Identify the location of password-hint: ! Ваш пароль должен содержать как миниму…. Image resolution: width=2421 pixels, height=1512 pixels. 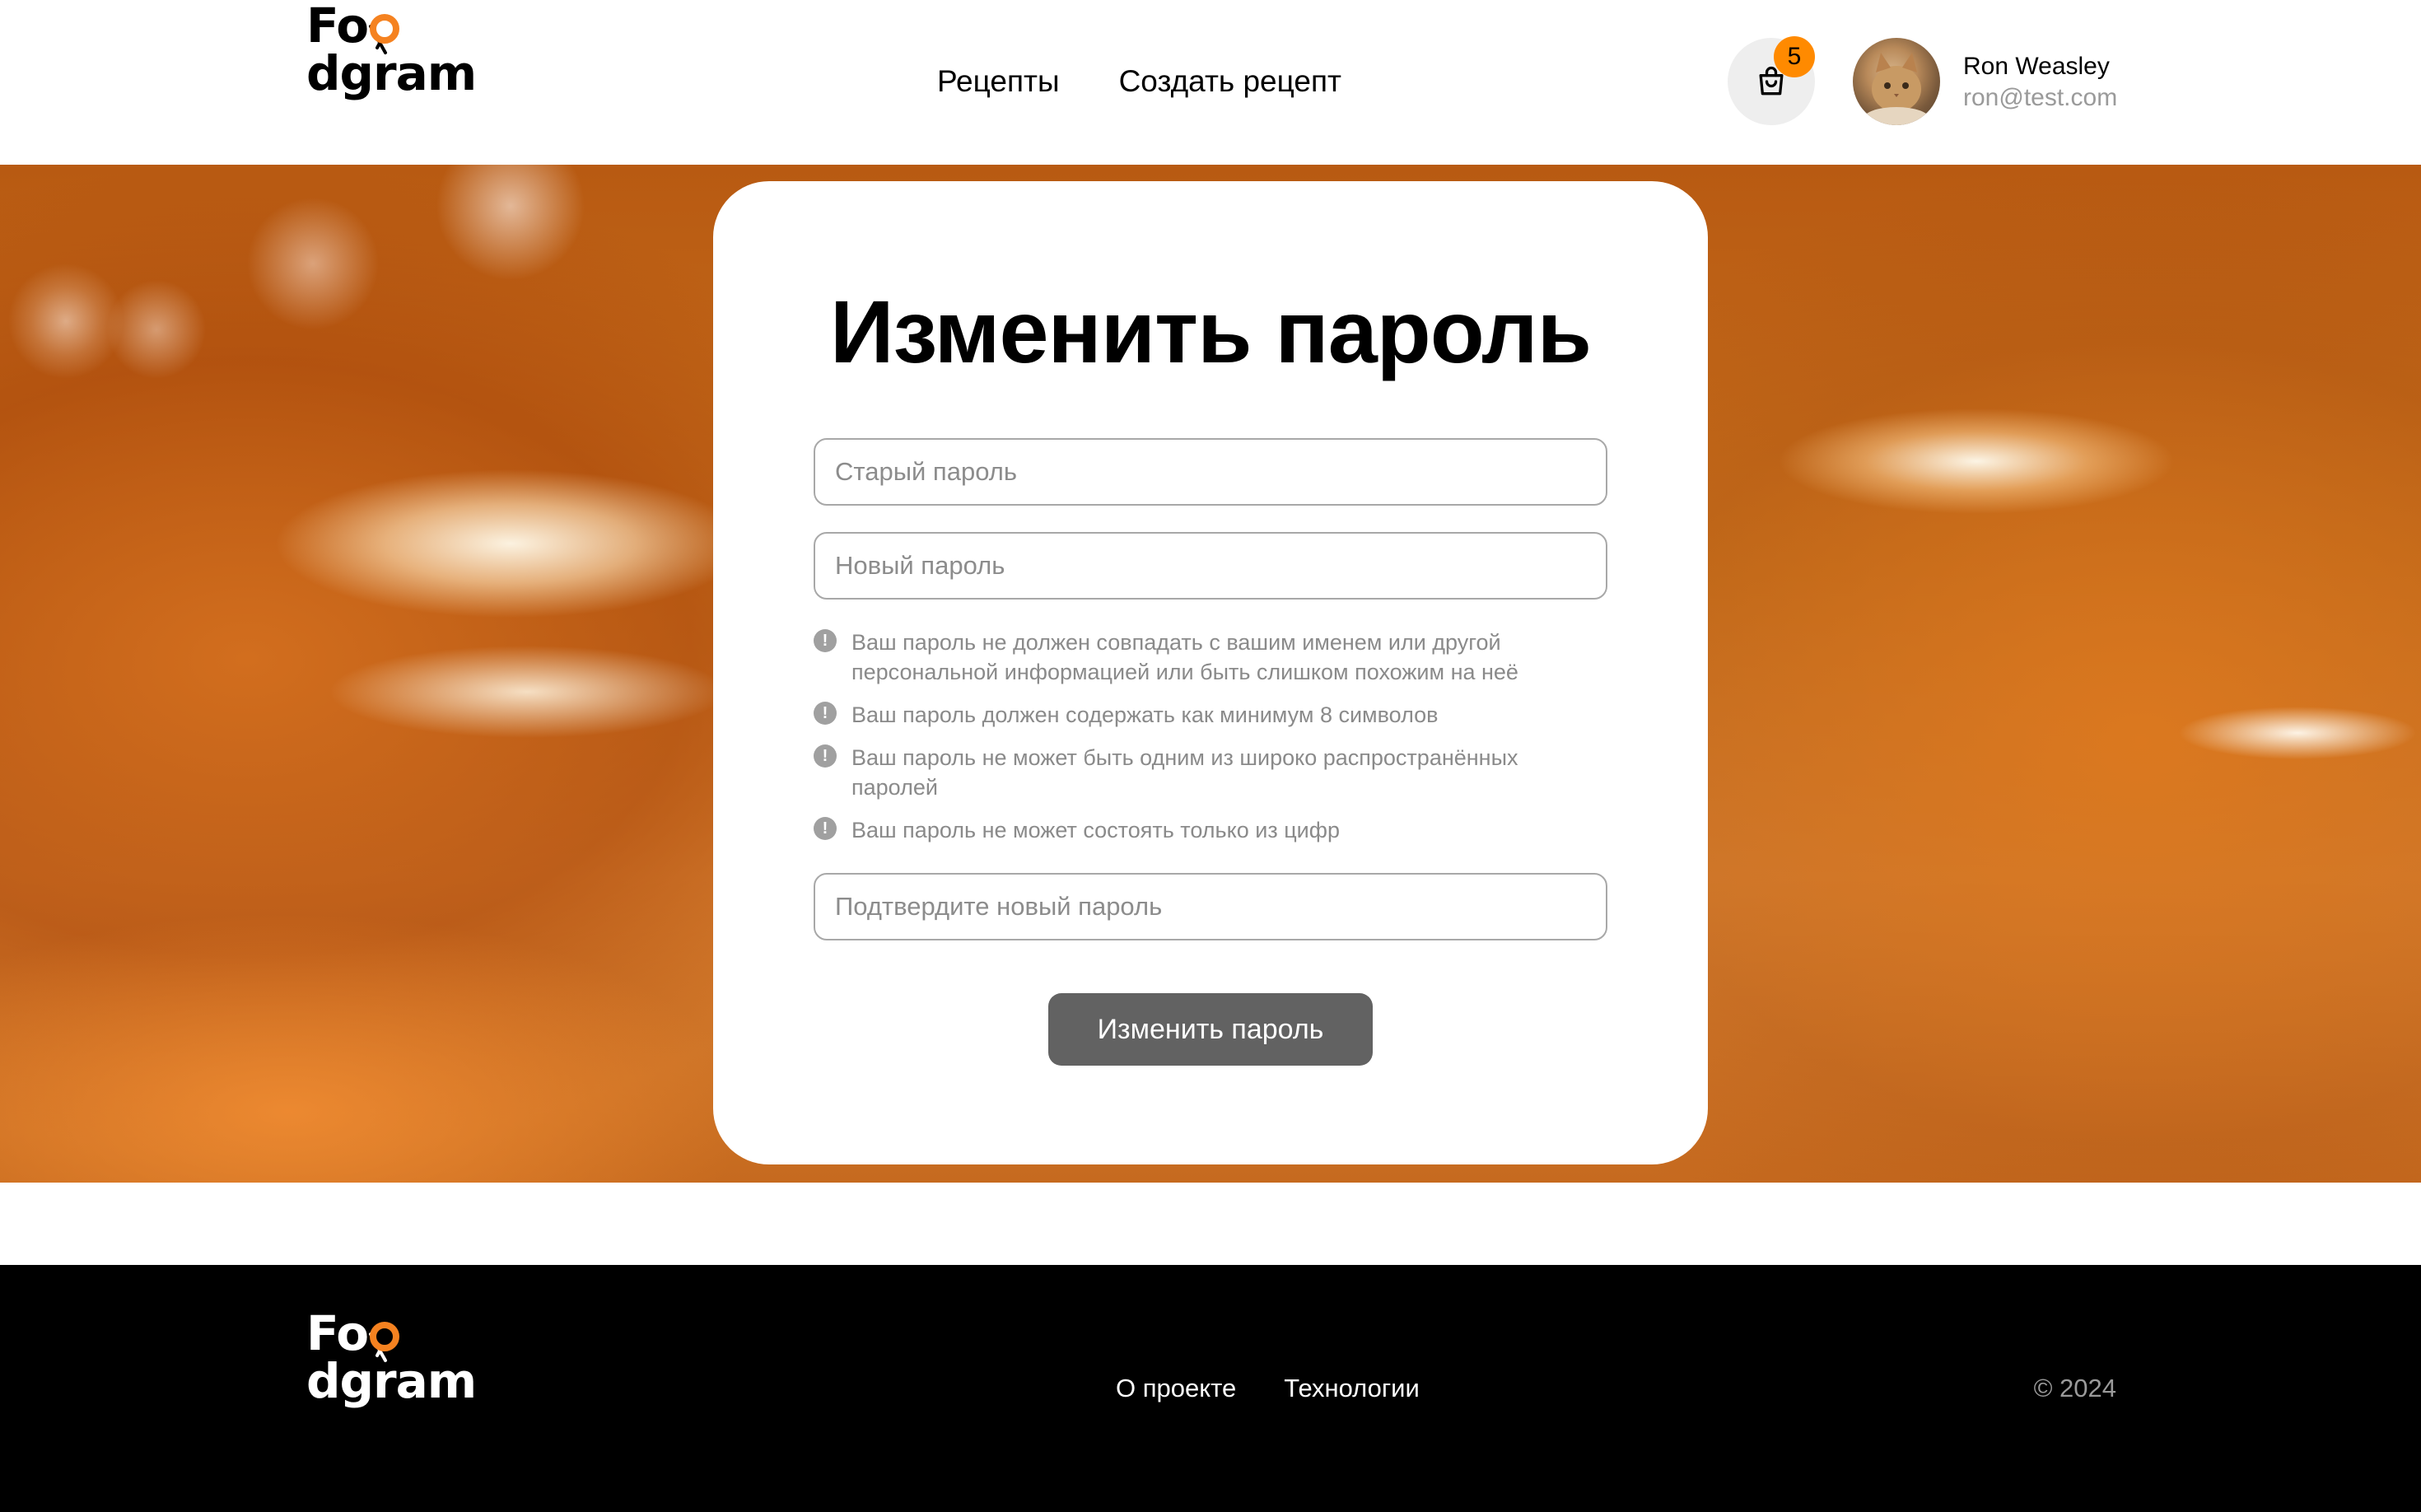
(1210, 715).